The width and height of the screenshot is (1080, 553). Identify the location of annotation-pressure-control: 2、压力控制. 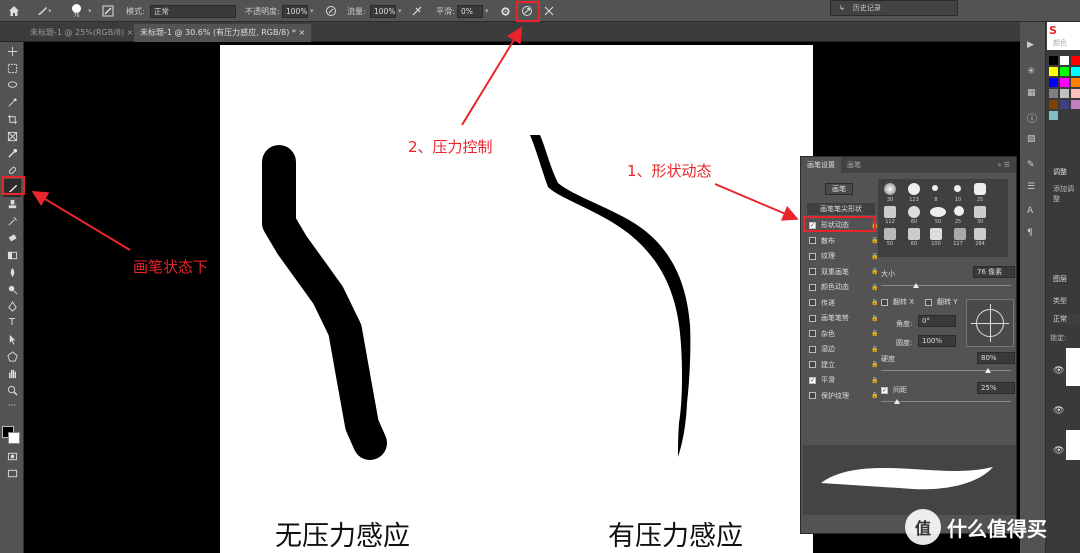
(450, 147).